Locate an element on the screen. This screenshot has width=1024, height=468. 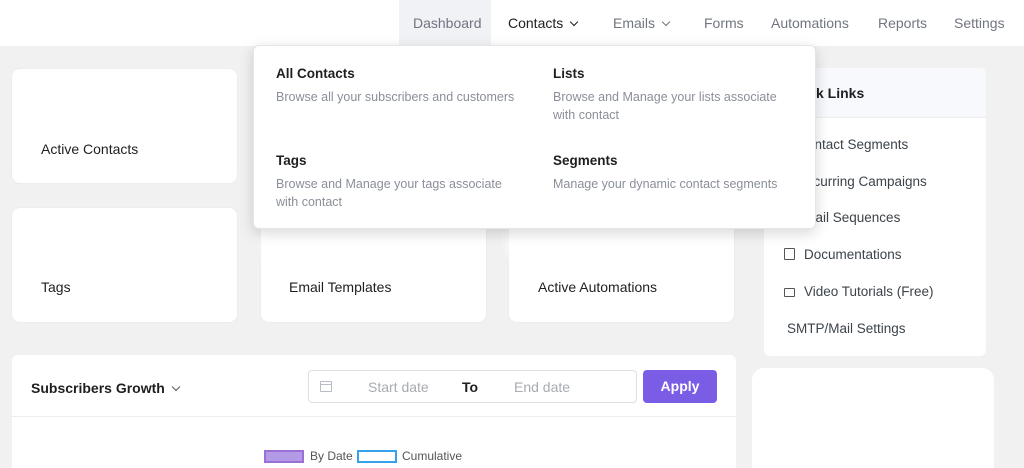
legend-swatch-by-date is located at coordinates (284, 456).